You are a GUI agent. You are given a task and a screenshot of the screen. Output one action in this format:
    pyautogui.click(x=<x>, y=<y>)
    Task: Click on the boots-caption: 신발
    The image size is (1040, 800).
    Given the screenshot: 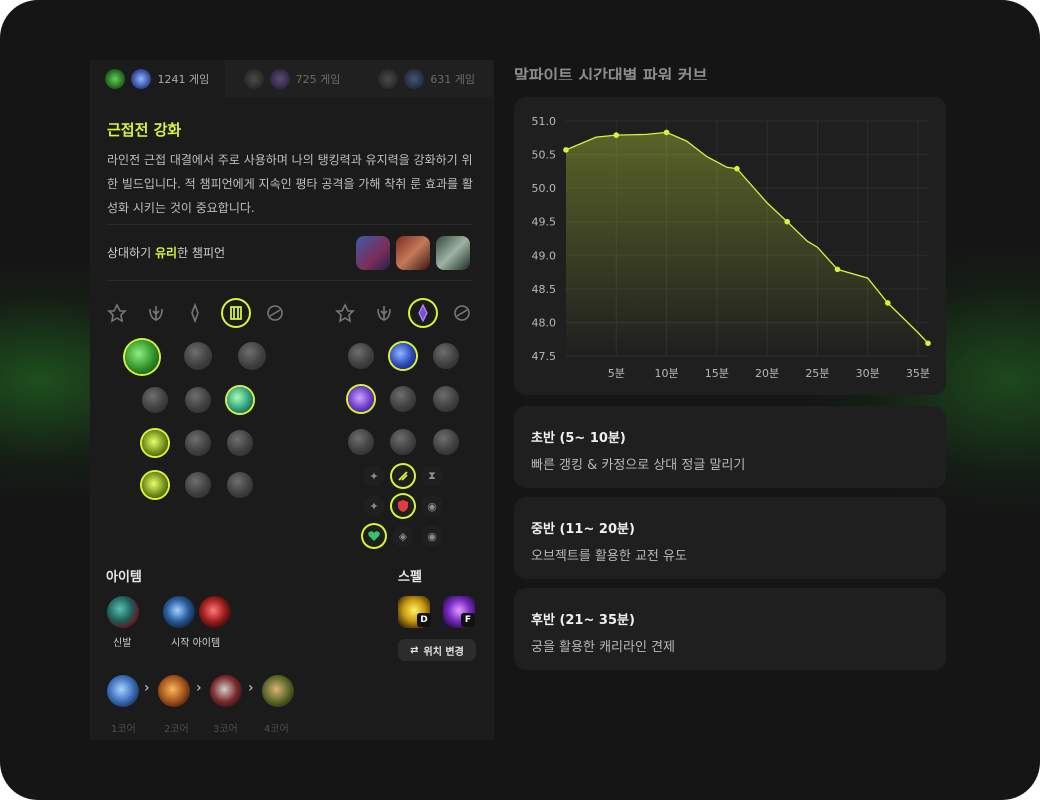 What is the action you would take?
    pyautogui.click(x=122, y=643)
    